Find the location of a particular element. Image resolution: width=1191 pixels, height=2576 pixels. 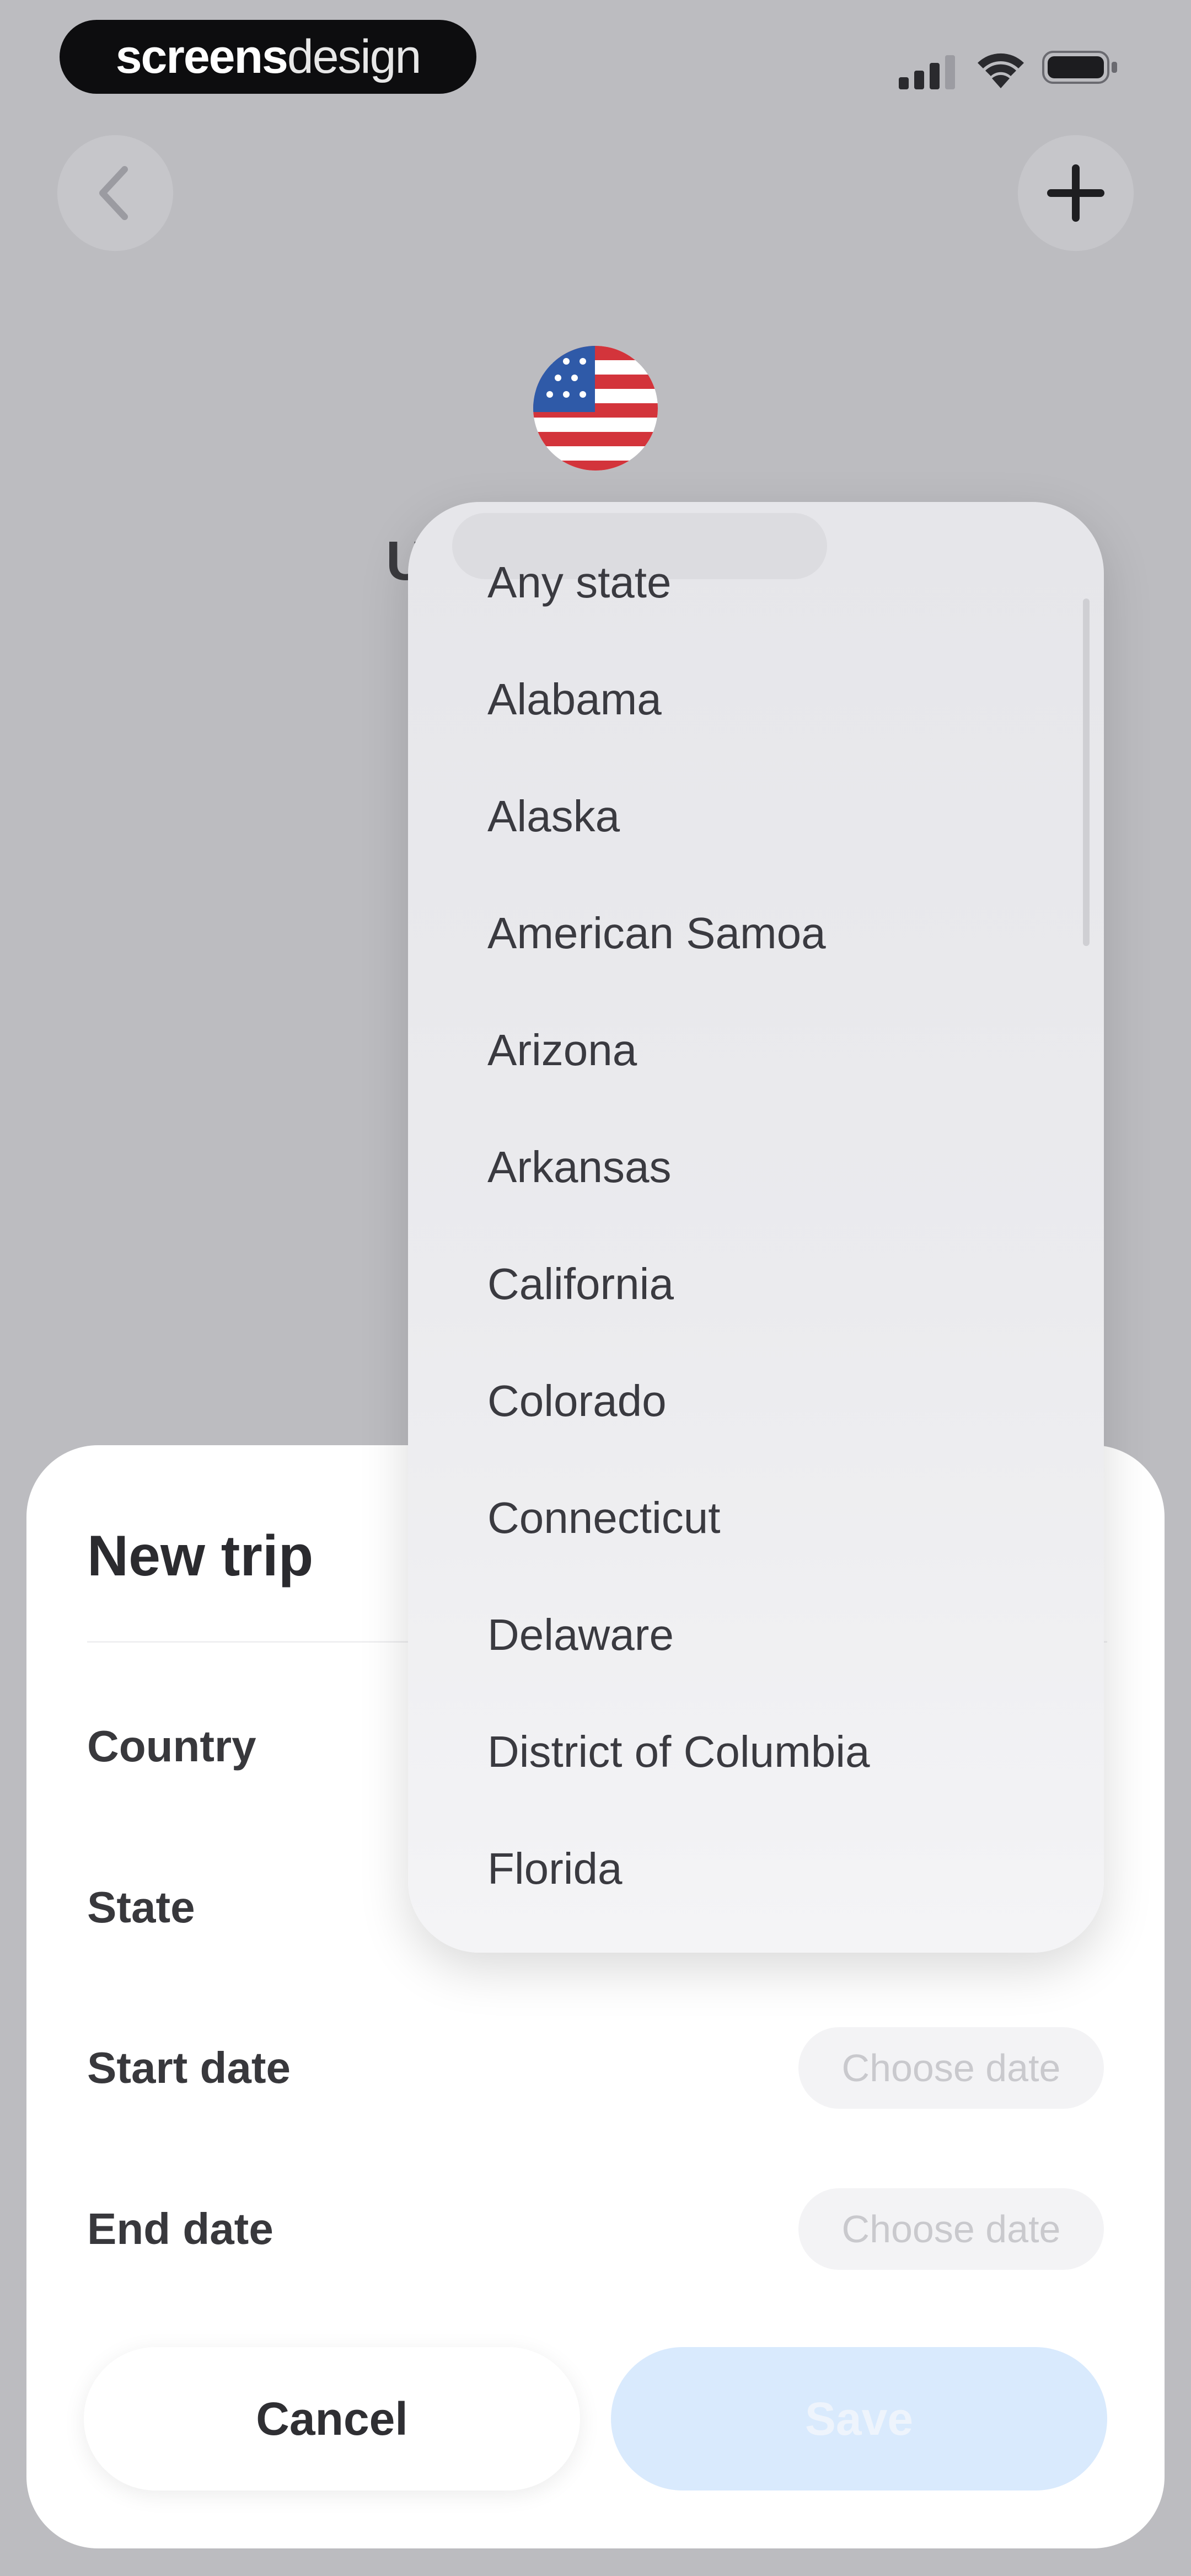

sheet-title: New trip is located at coordinates (200, 1556).